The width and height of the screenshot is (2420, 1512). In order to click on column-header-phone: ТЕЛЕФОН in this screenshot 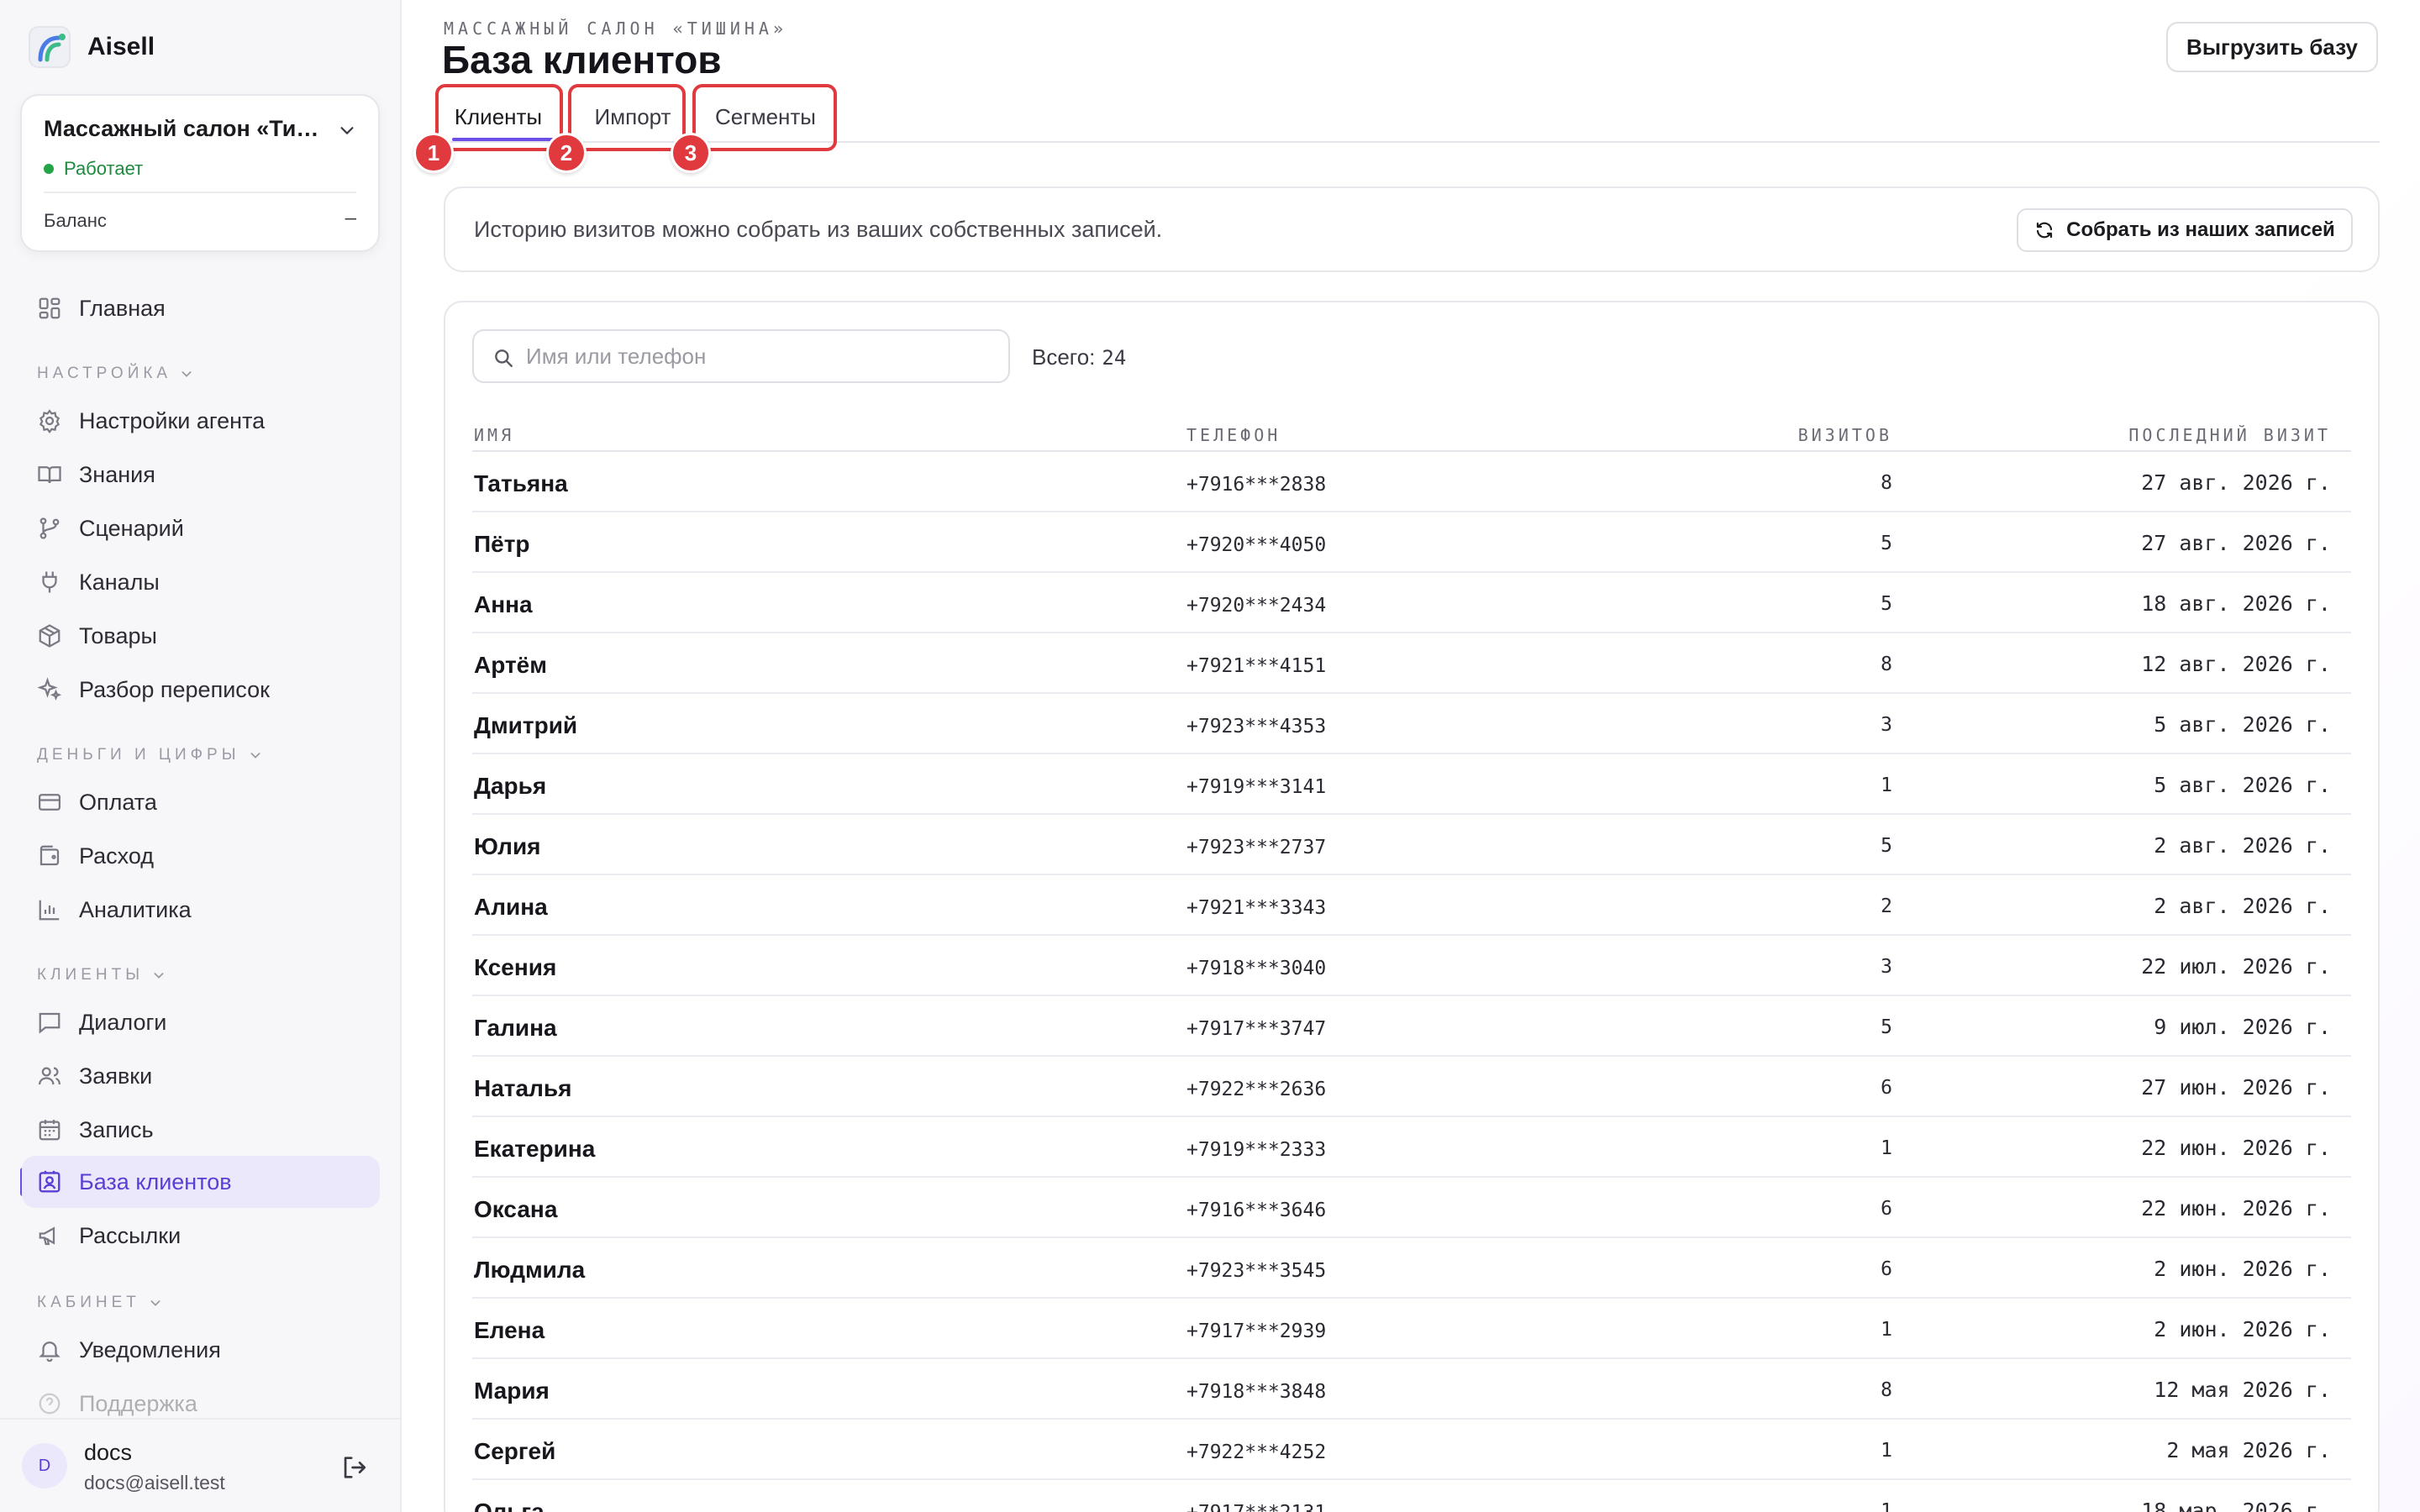, I will do `click(1233, 435)`.